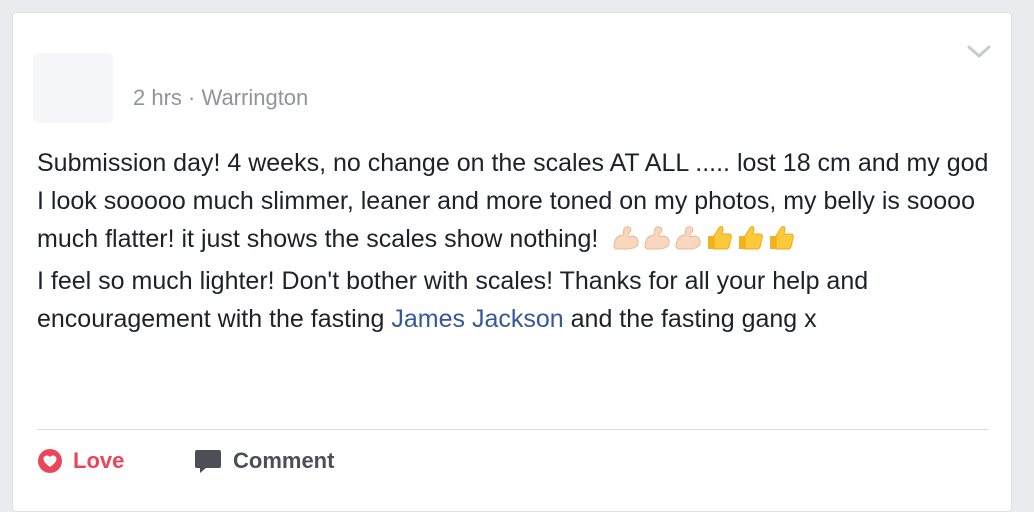 The image size is (1034, 512). Describe the element at coordinates (157, 97) in the screenshot. I see `post-time: 2 hrs` at that location.